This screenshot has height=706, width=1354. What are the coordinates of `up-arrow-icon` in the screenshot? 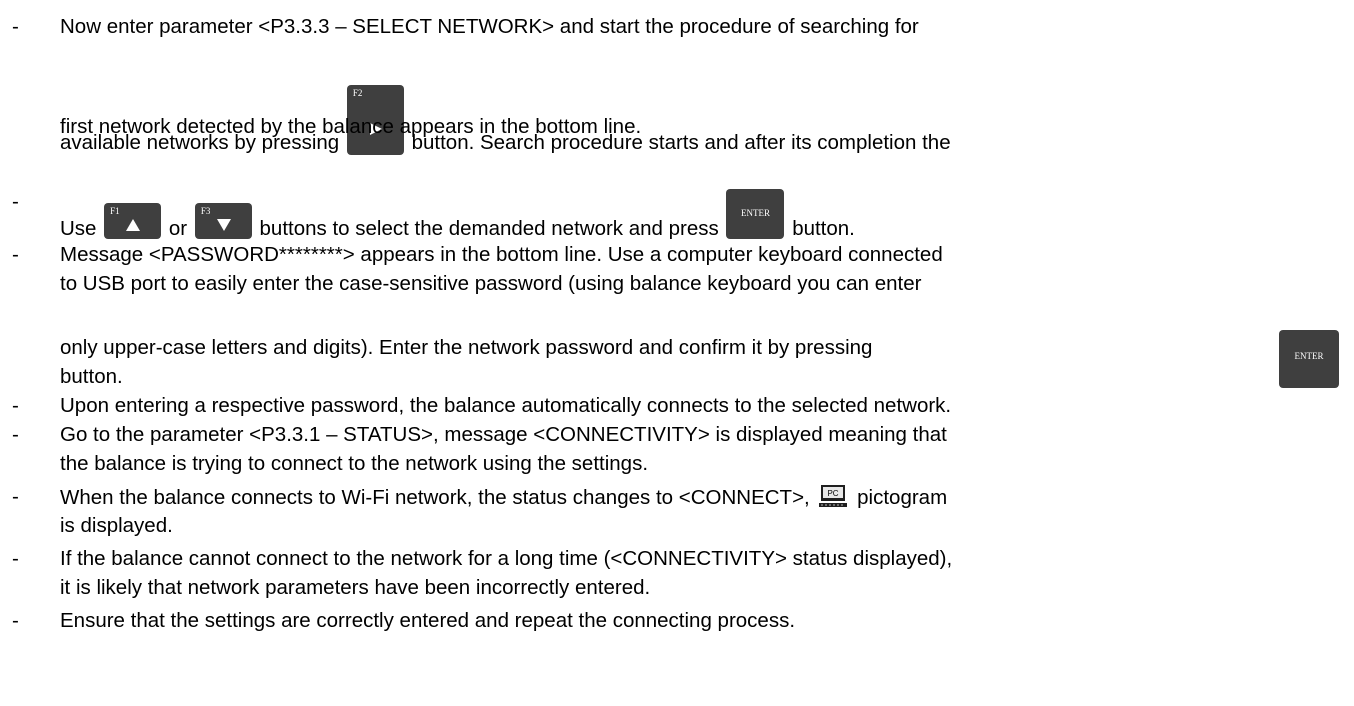 It's located at (133, 225).